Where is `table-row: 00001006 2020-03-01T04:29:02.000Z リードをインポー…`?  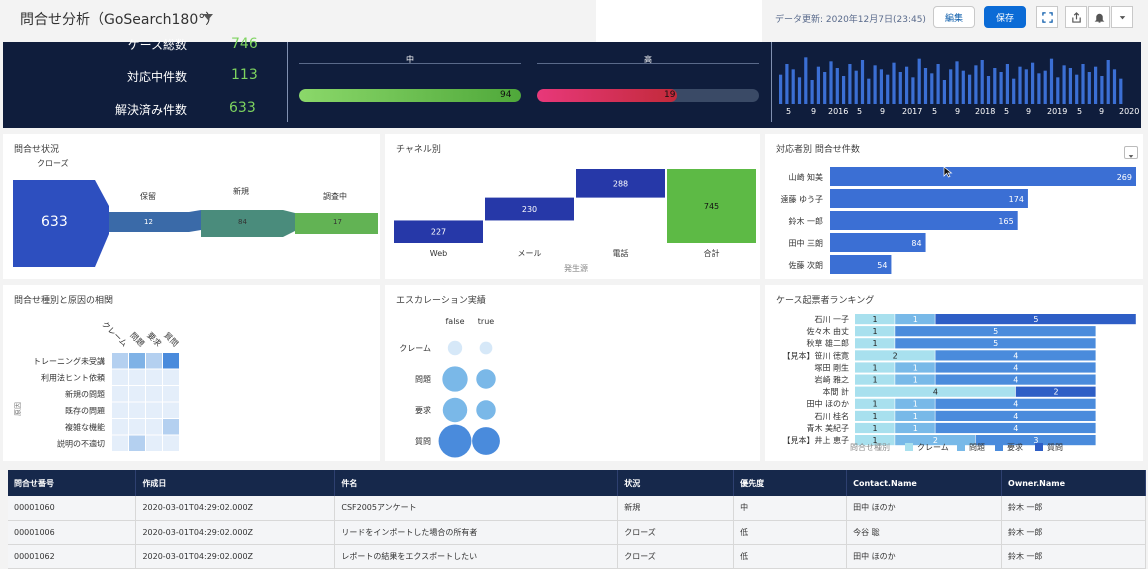
table-row: 00001006 2020-03-01T04:29:02.000Z リードをインポー… is located at coordinates (577, 532).